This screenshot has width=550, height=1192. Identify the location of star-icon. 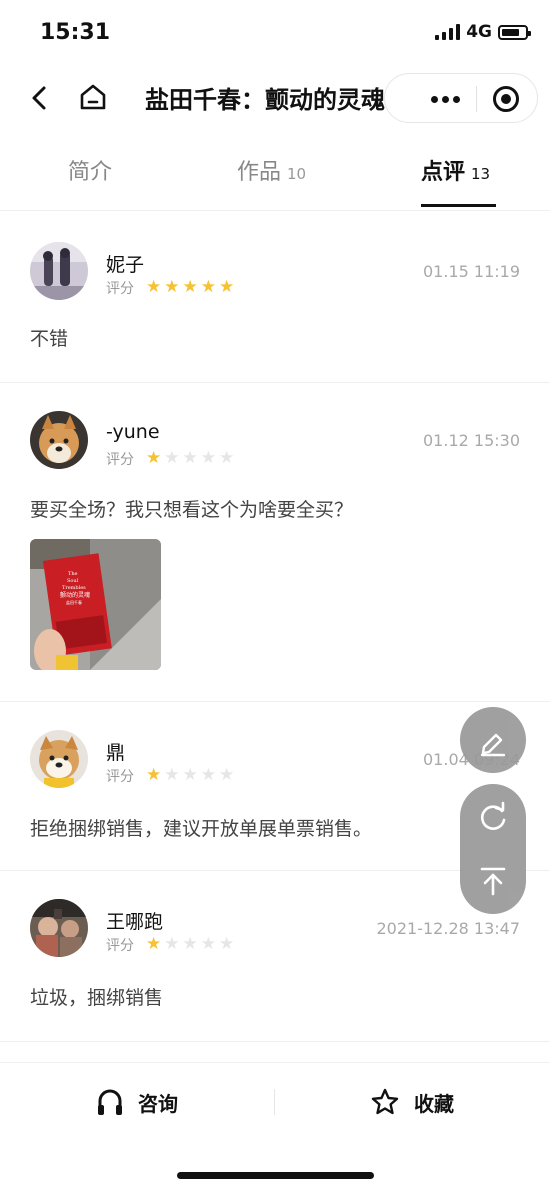
(385, 1101).